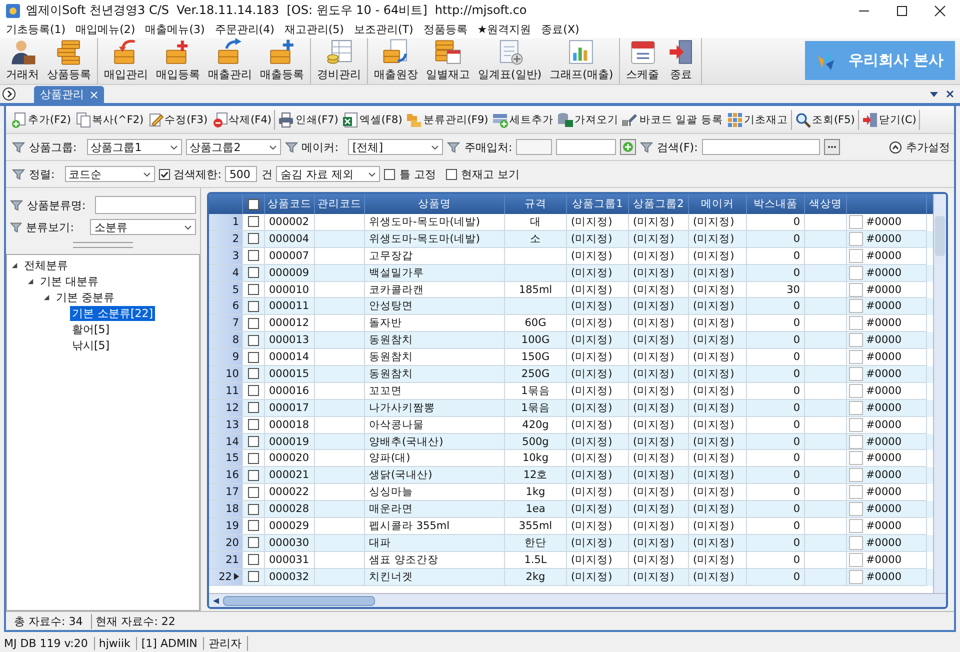  I want to click on menu-item: 보조관리(T), so click(387, 29).